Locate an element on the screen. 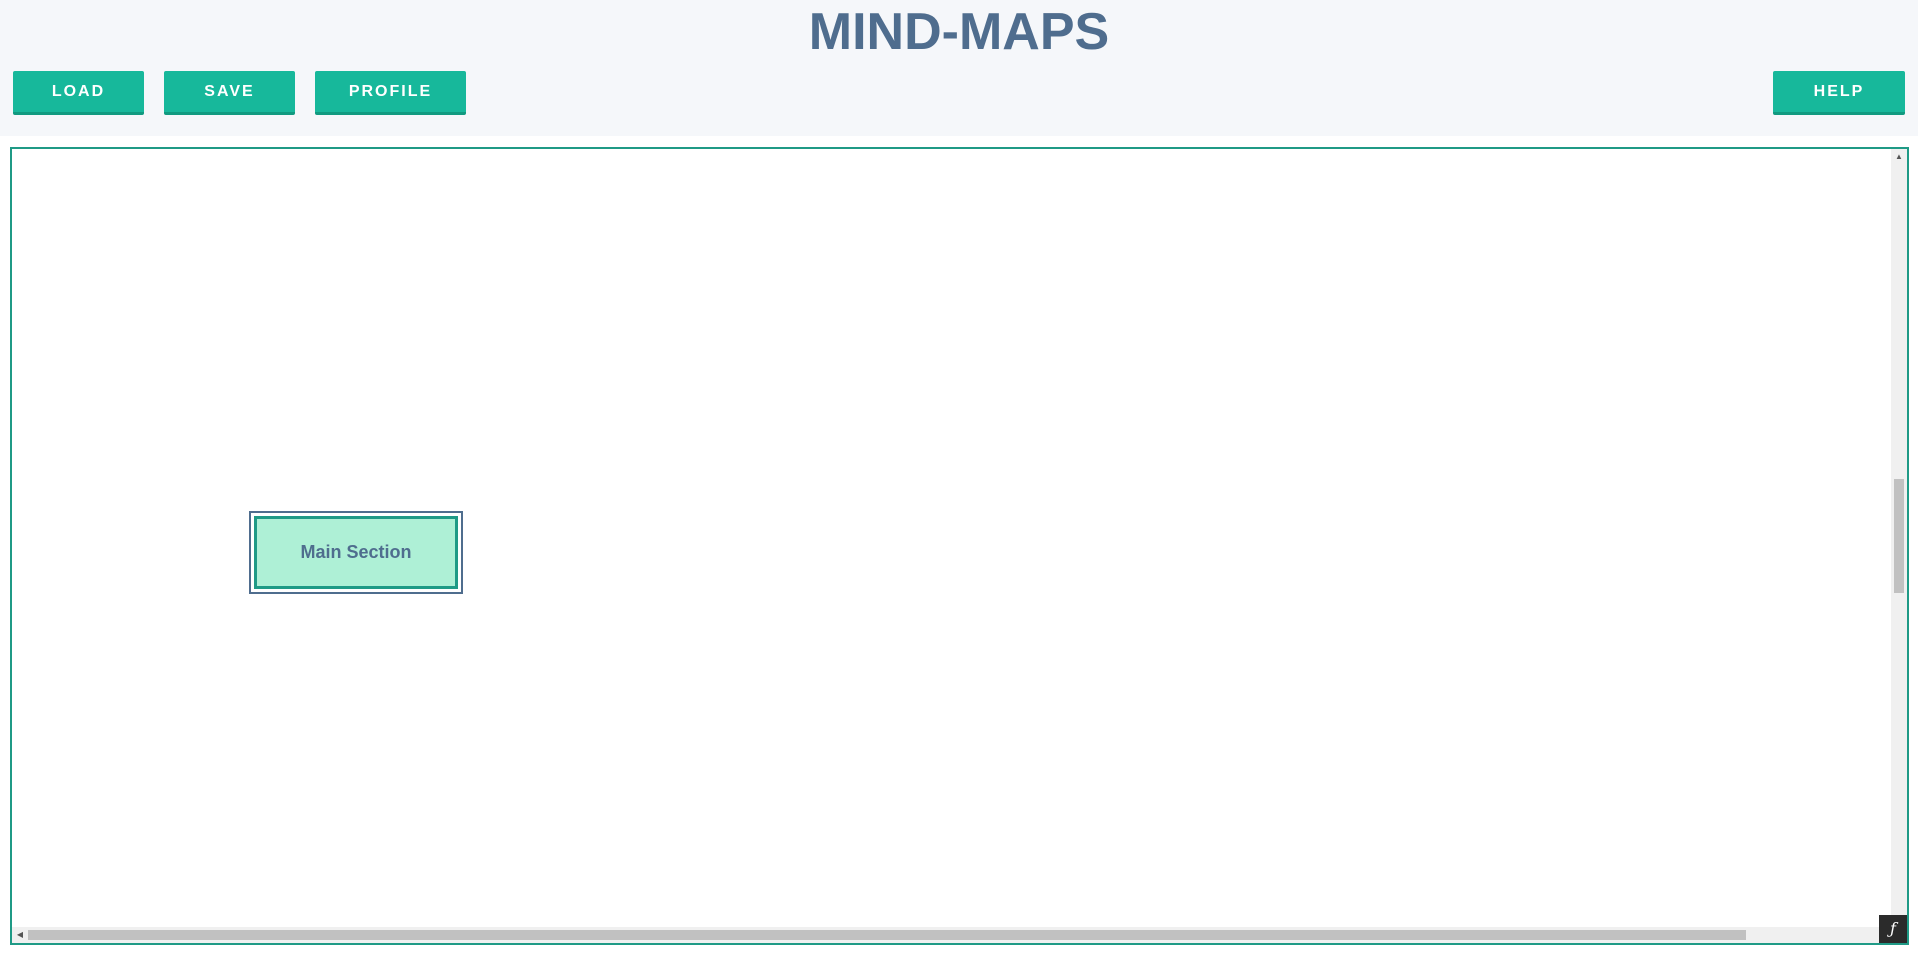  vertical-scroll-thumb is located at coordinates (1899, 536).